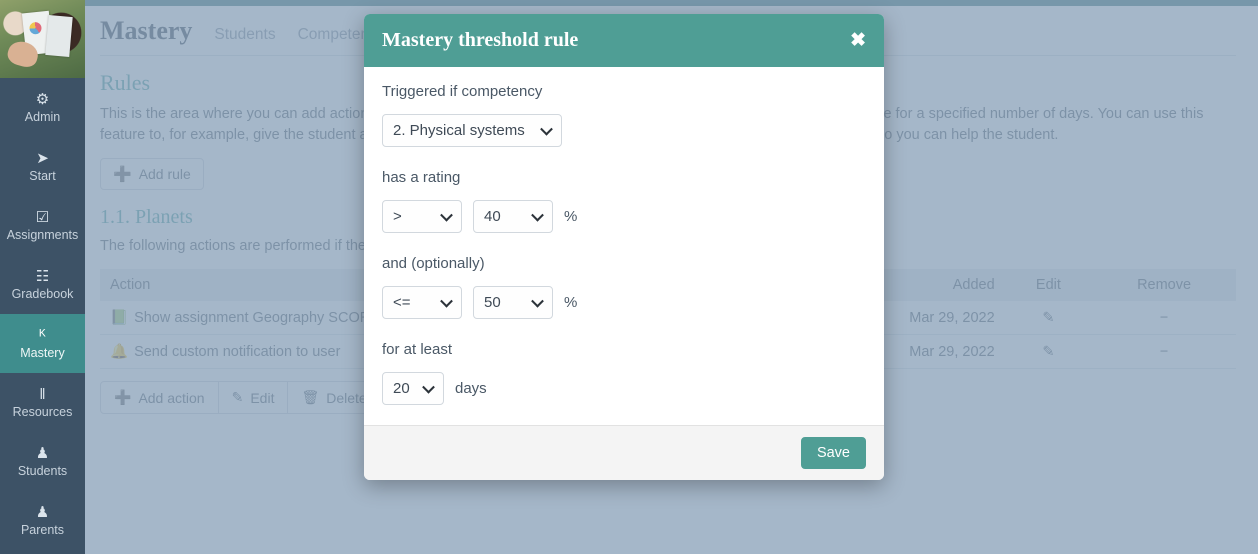  Describe the element at coordinates (624, 130) in the screenshot. I see `competency-row: 2. Physical systems` at that location.